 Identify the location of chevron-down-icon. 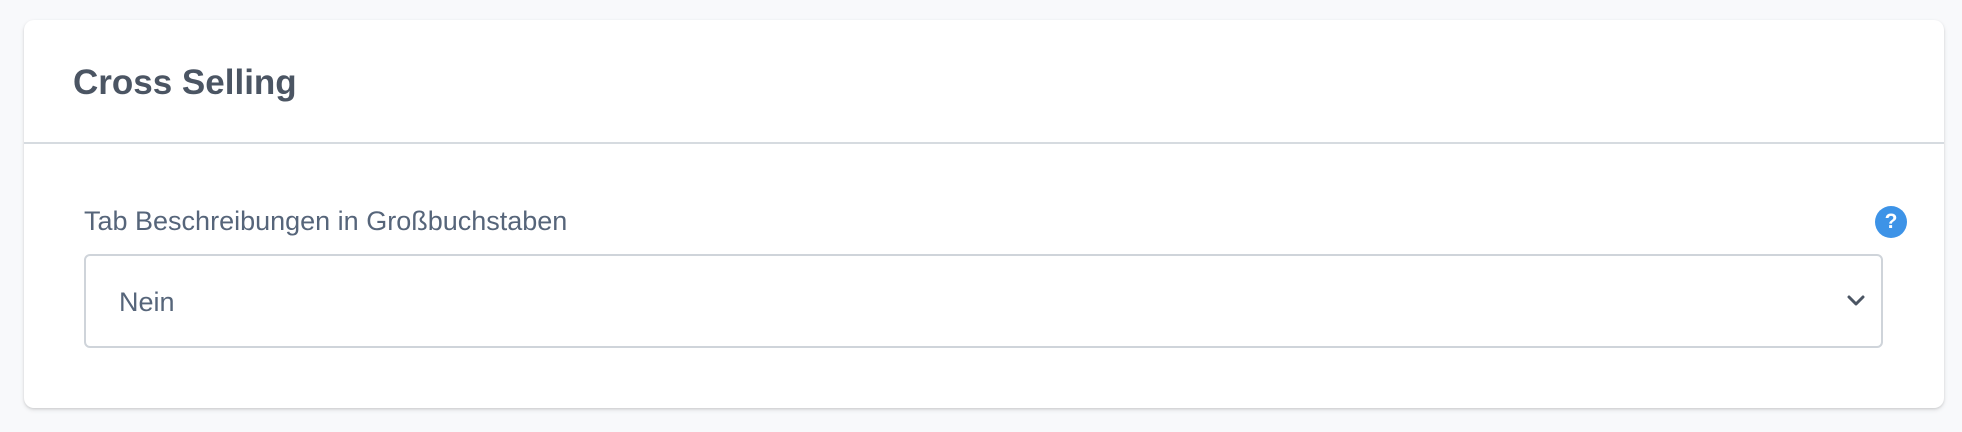
(1856, 300).